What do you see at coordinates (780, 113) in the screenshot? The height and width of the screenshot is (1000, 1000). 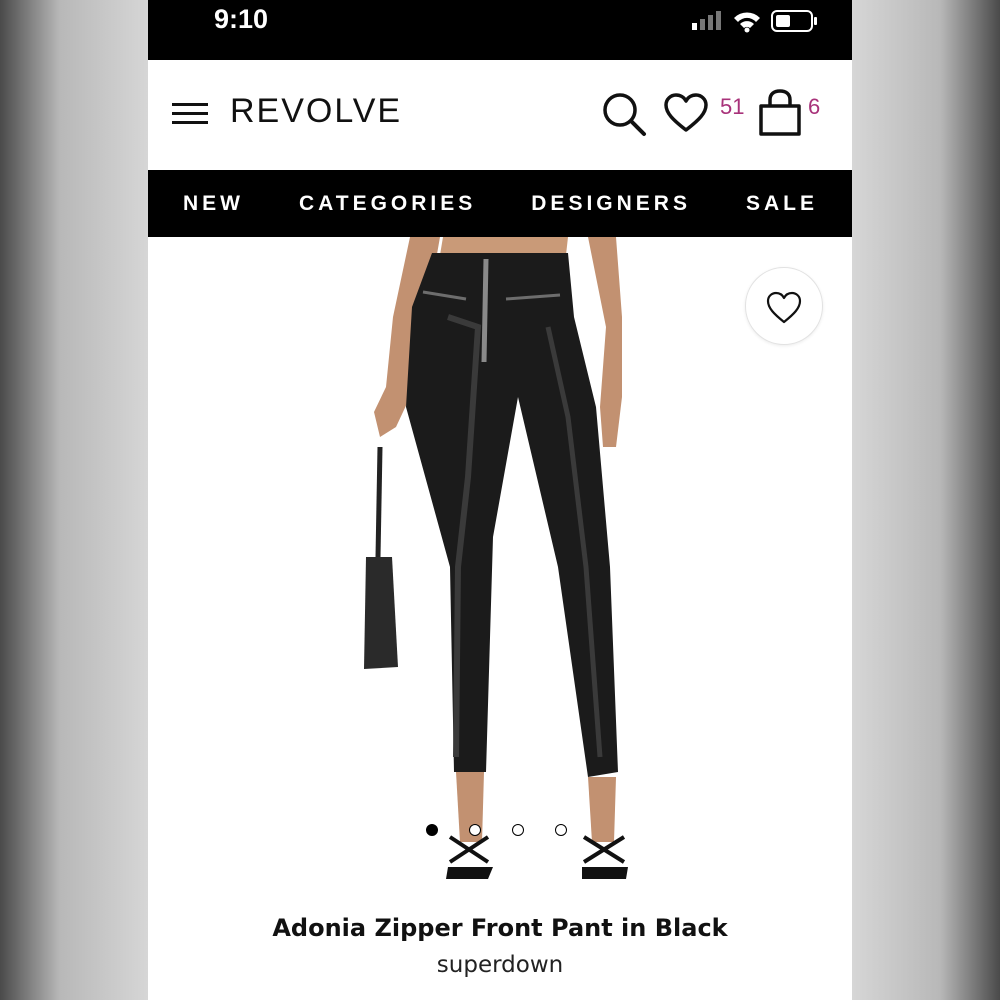 I see `bag-icon` at bounding box center [780, 113].